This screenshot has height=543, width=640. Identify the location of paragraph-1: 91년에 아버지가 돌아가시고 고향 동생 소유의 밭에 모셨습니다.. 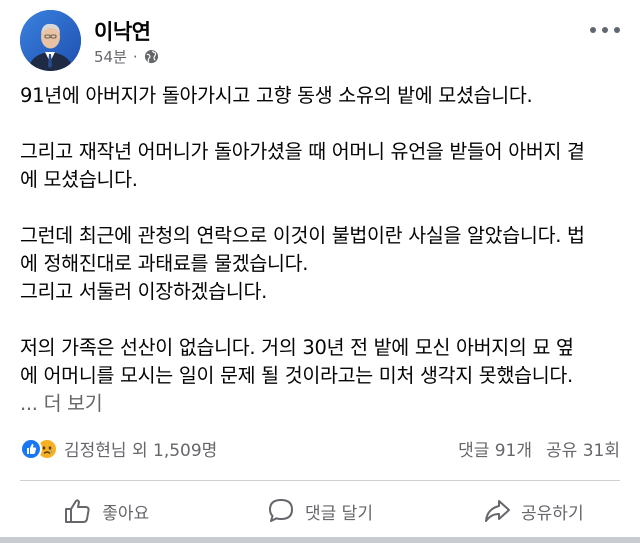
(323, 96).